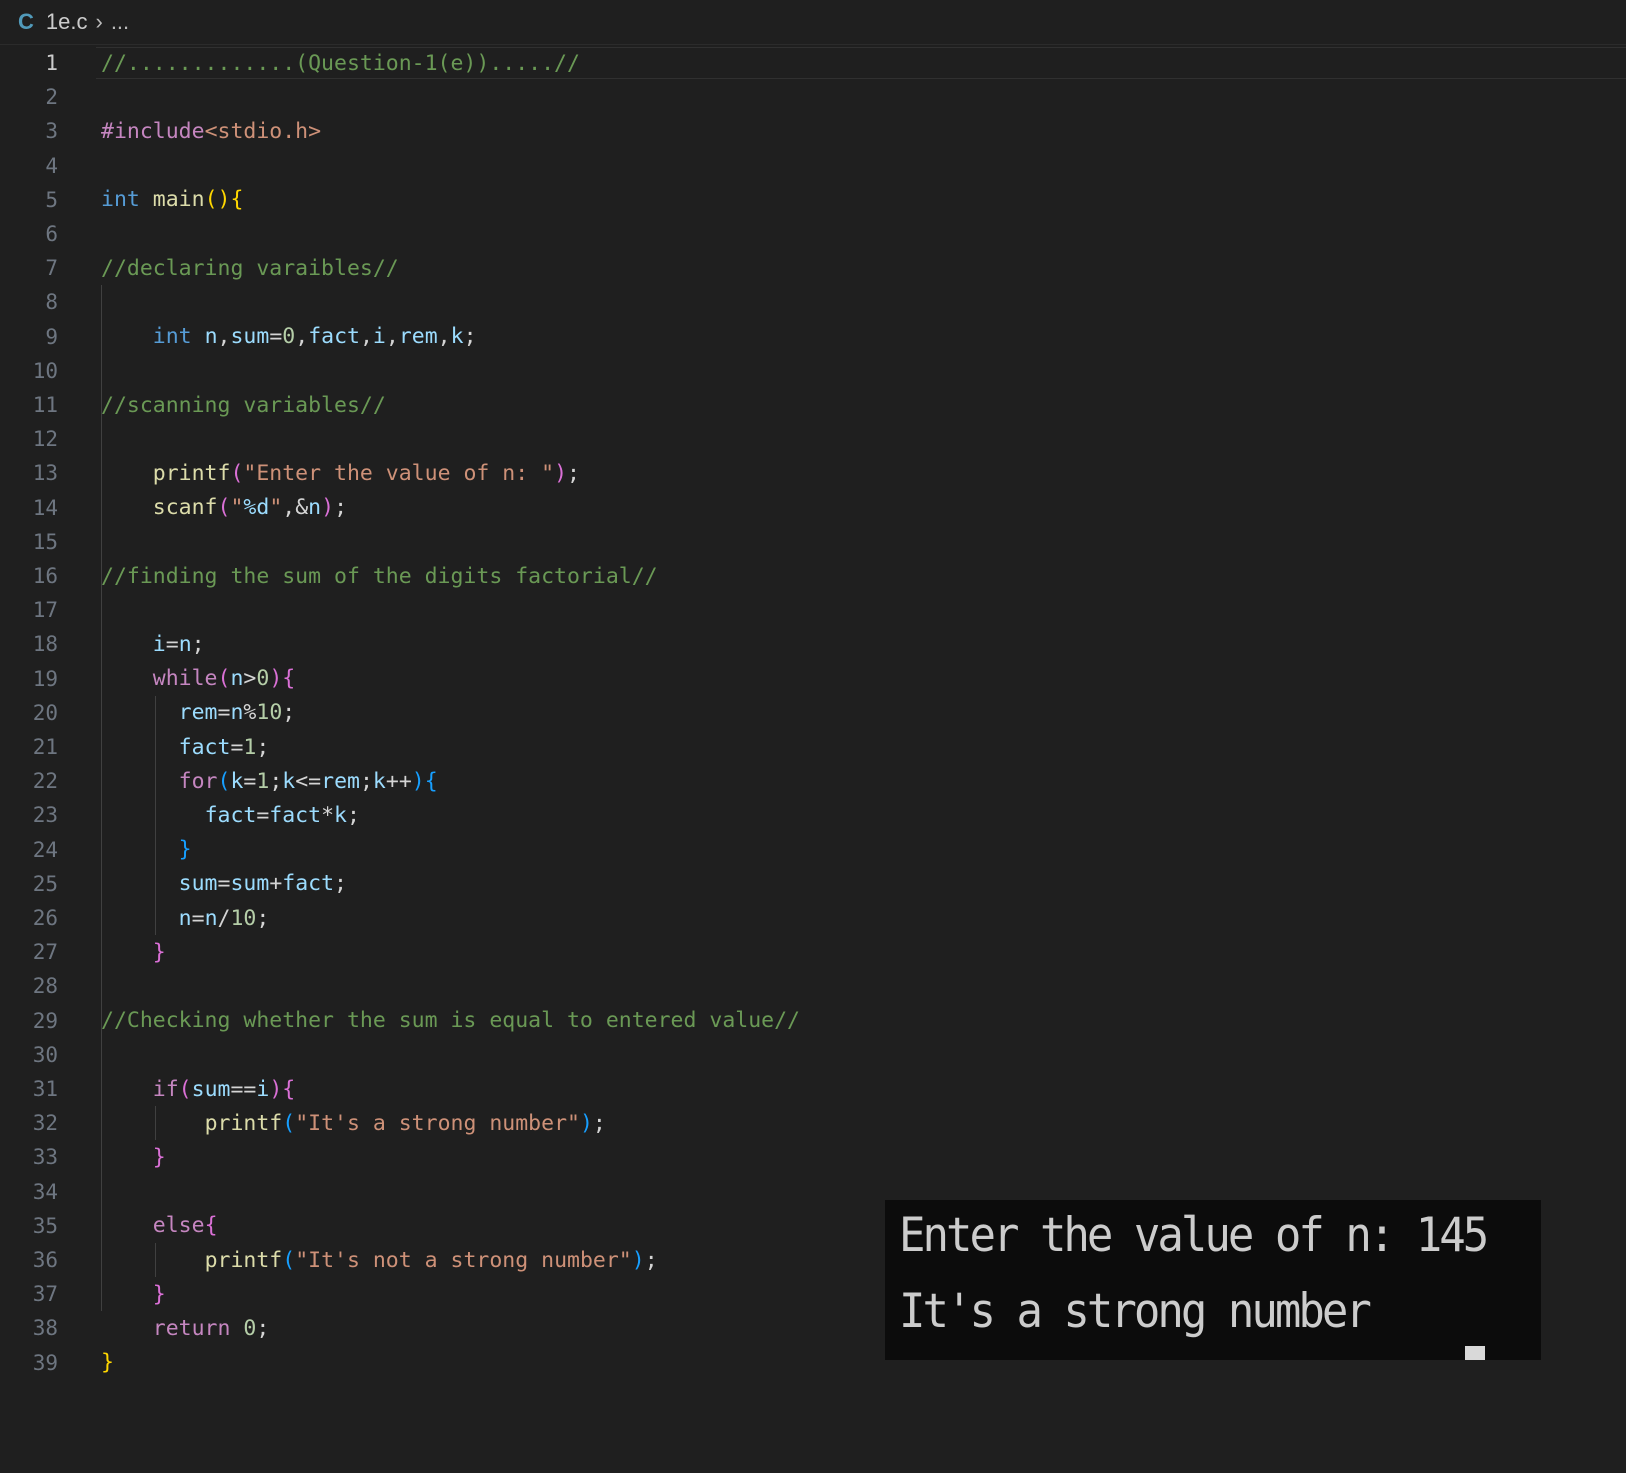 This screenshot has width=1626, height=1473. I want to click on code-text: n=n/10;, so click(185, 918).